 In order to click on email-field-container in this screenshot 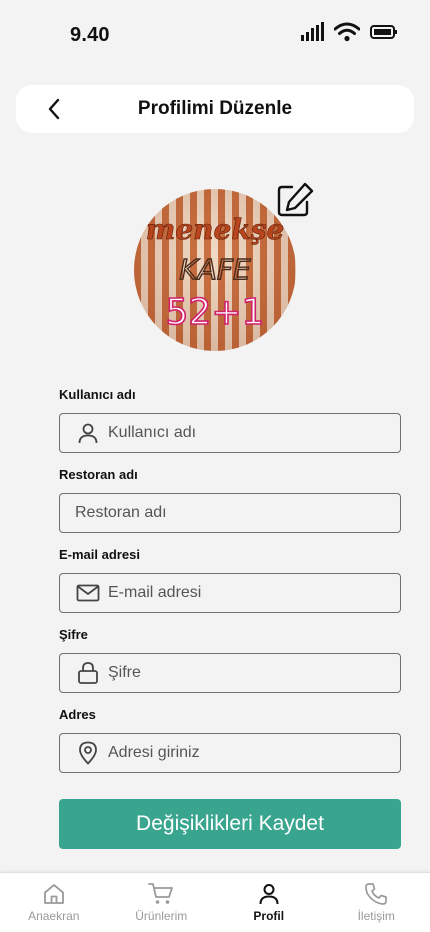, I will do `click(230, 593)`.